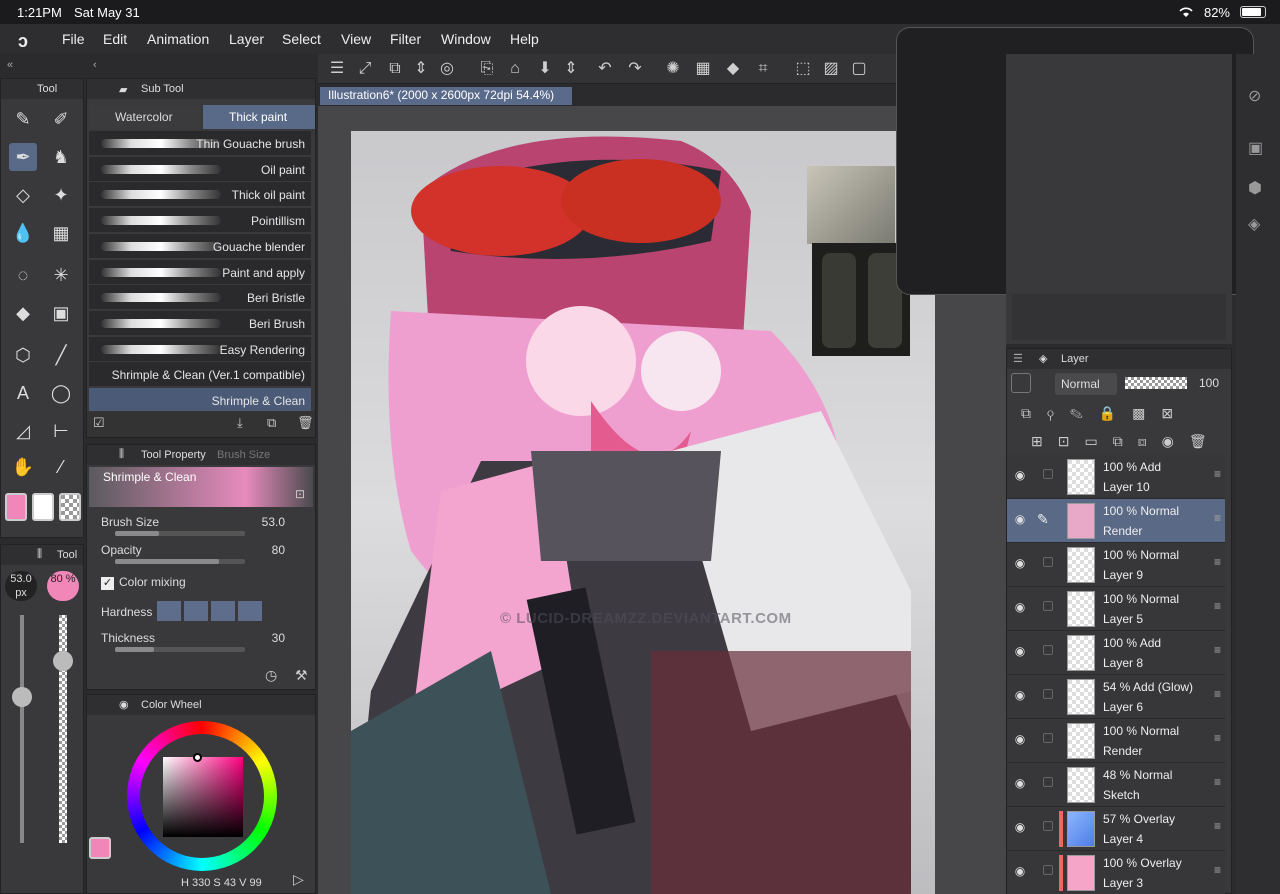 This screenshot has width=1280, height=894. Describe the element at coordinates (365, 69) in the screenshot. I see `fit-canvas-icon: ⤢` at that location.